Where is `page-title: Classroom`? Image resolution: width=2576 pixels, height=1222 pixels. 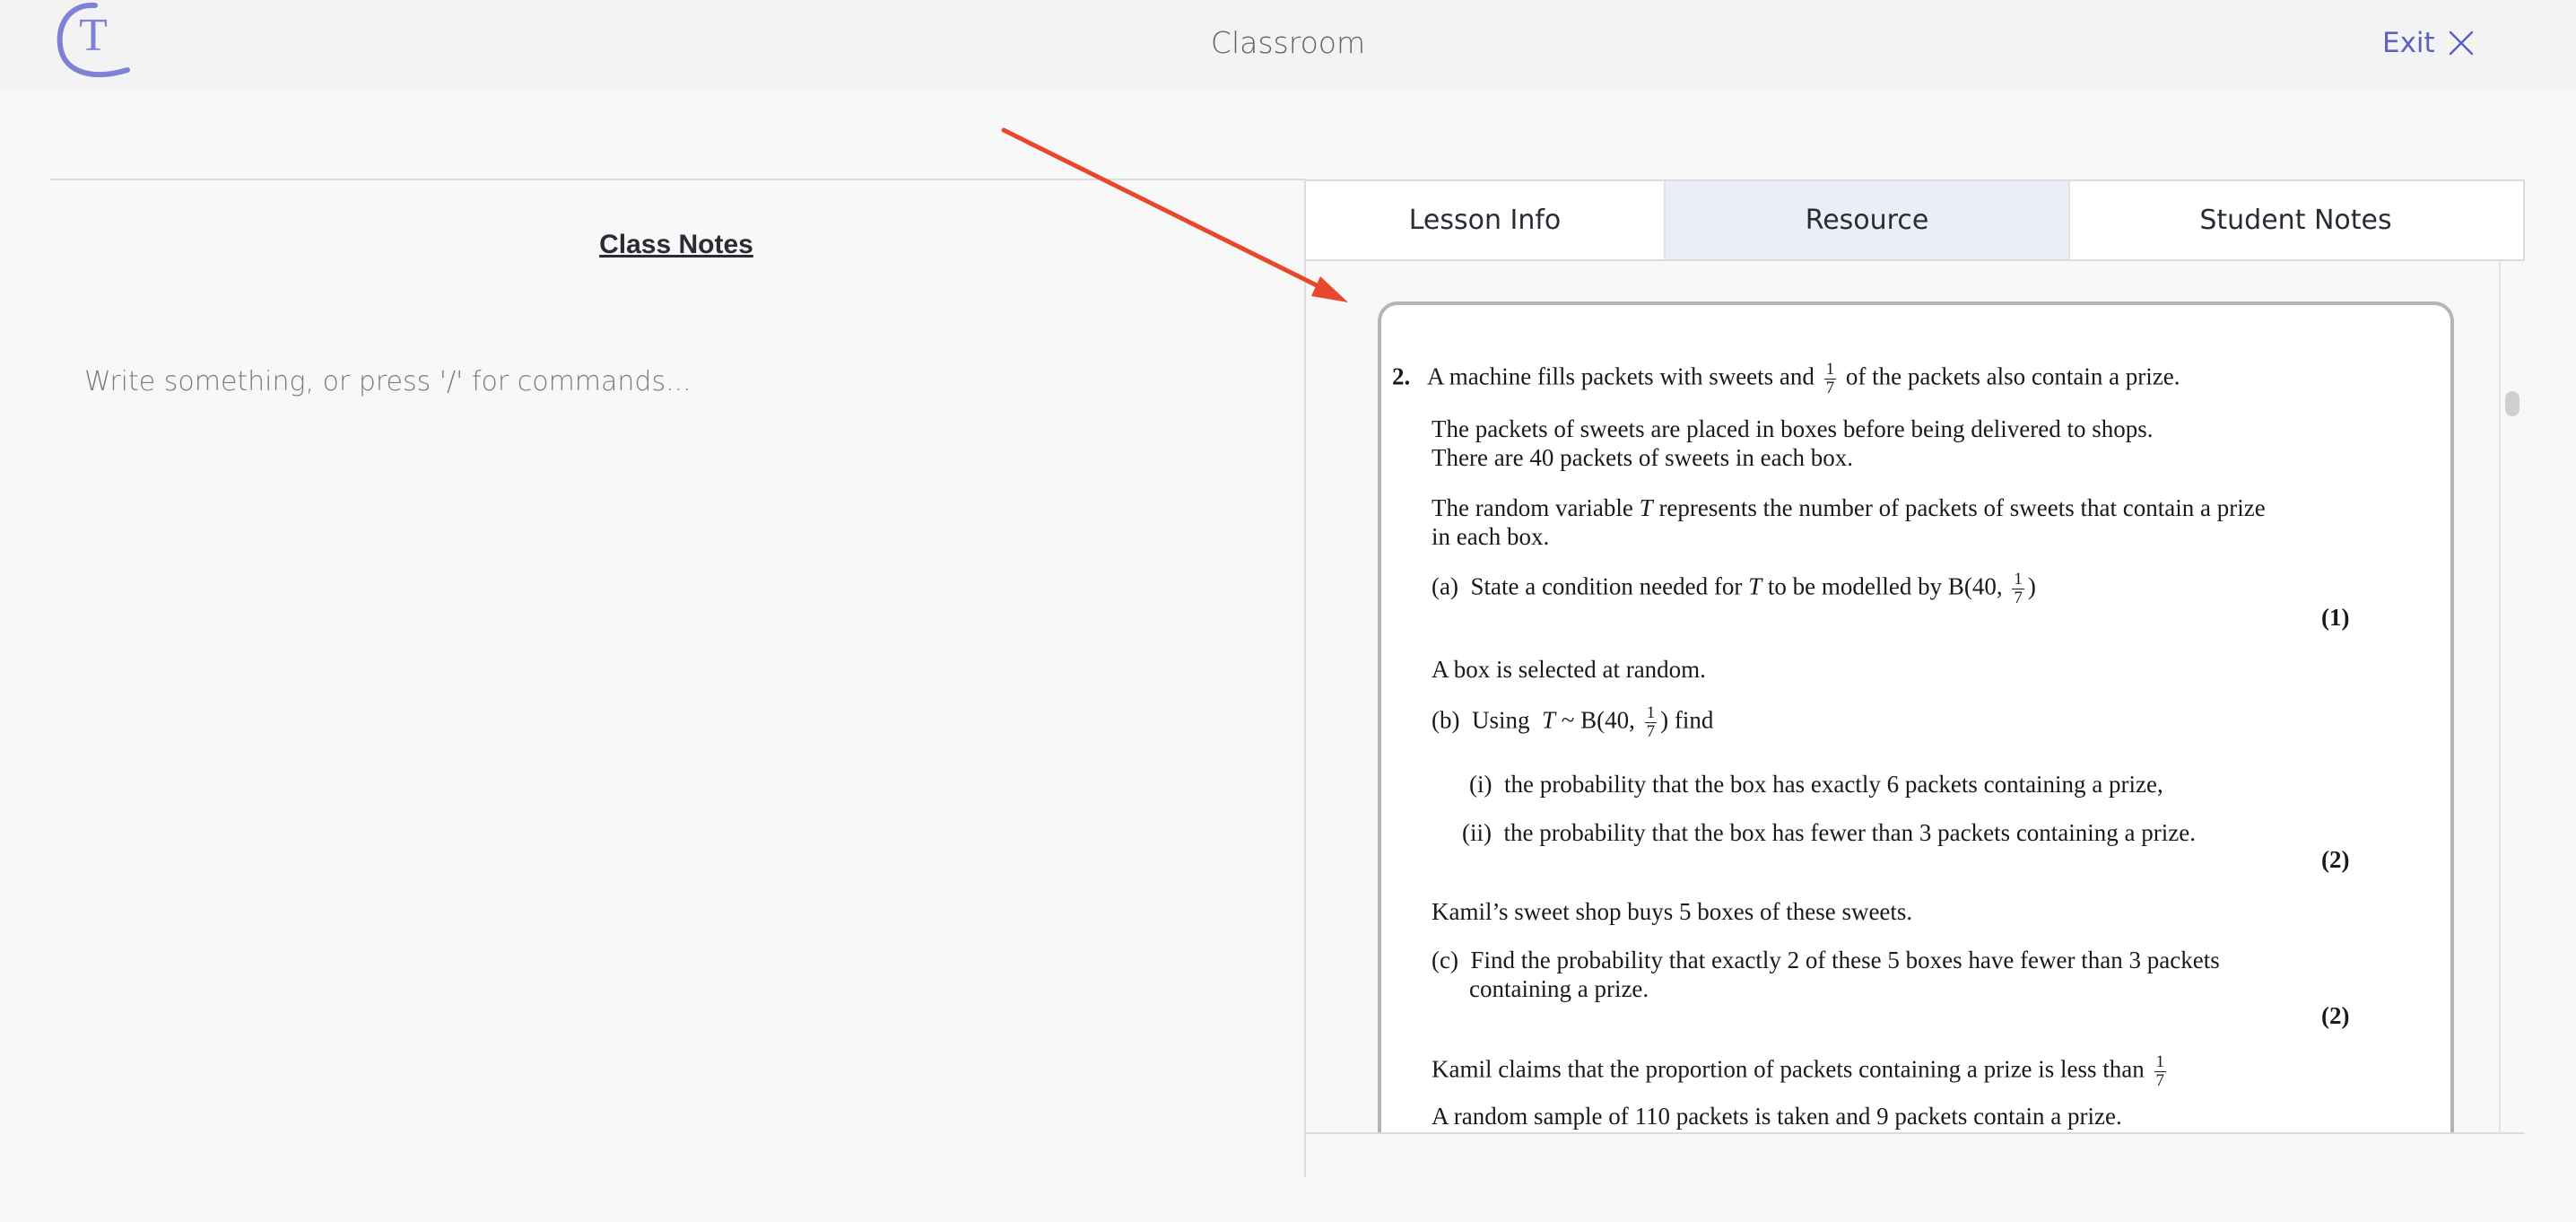 page-title: Classroom is located at coordinates (1288, 42).